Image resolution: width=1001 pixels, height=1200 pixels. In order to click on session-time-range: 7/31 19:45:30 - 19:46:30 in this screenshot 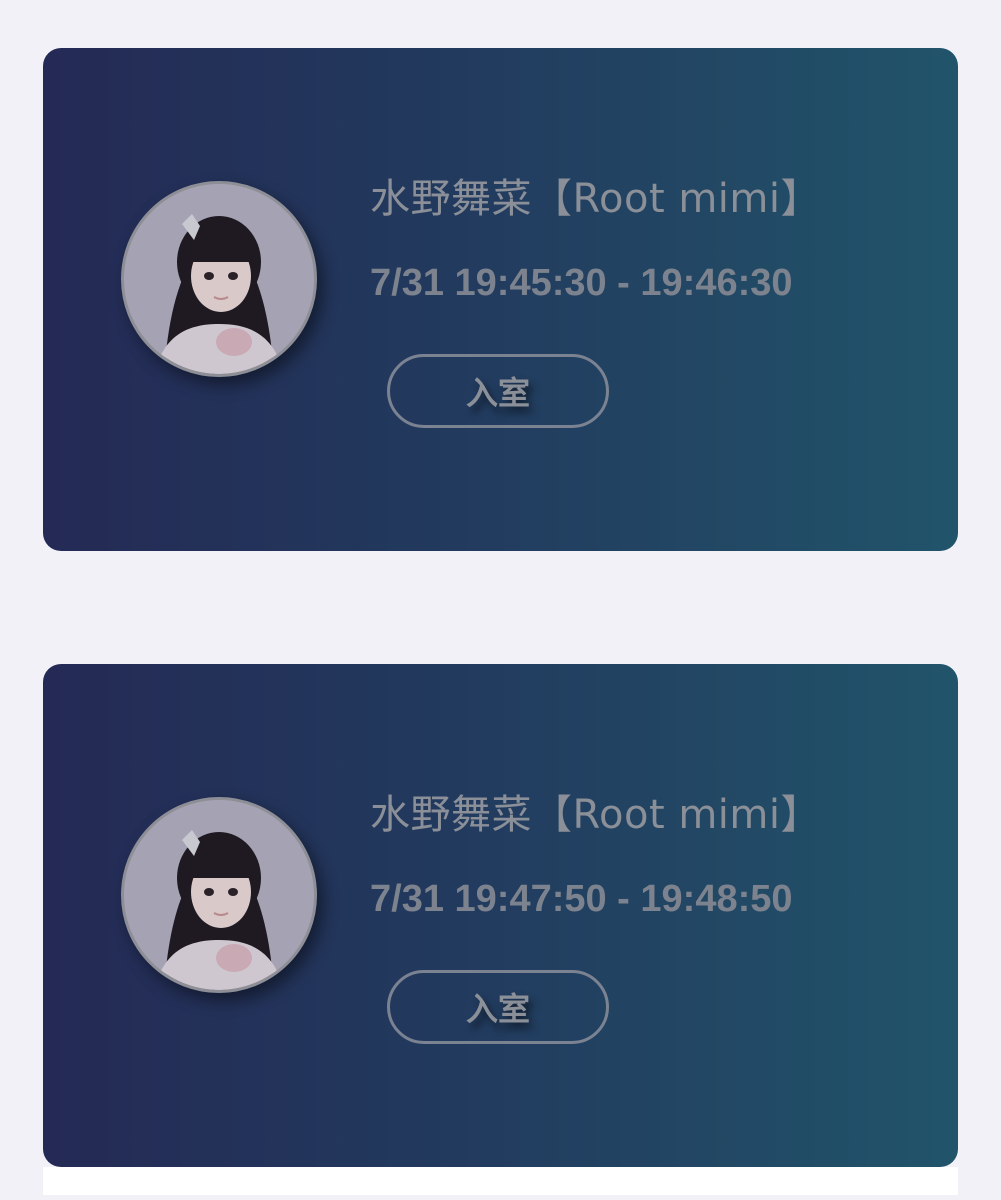, I will do `click(581, 283)`.